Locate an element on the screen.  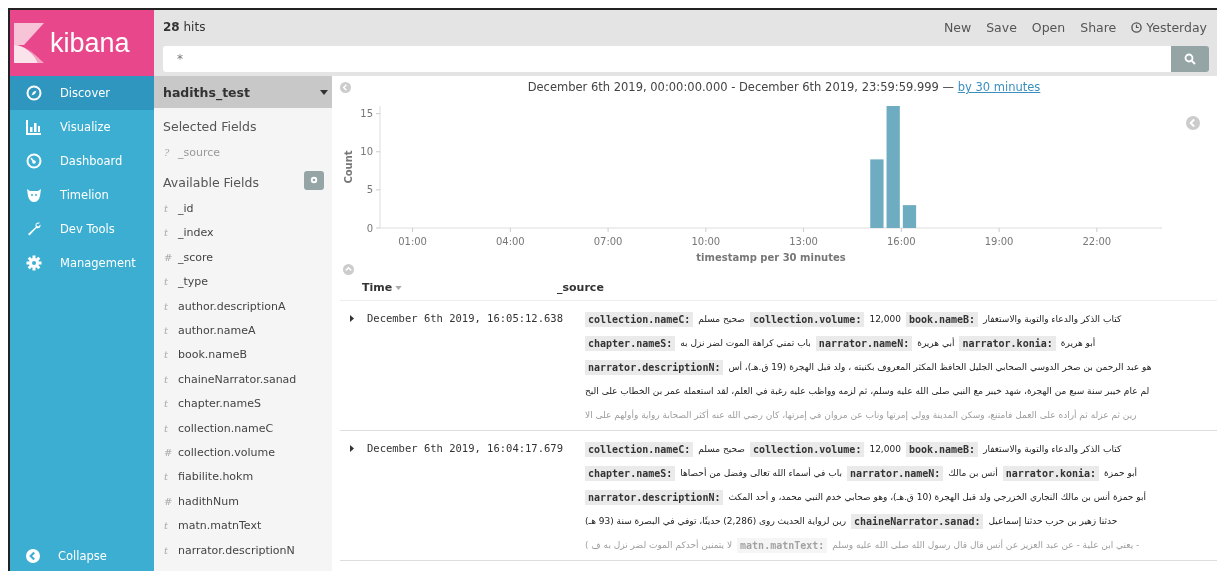
time-picker-link: Yesterday is located at coordinates (1169, 27).